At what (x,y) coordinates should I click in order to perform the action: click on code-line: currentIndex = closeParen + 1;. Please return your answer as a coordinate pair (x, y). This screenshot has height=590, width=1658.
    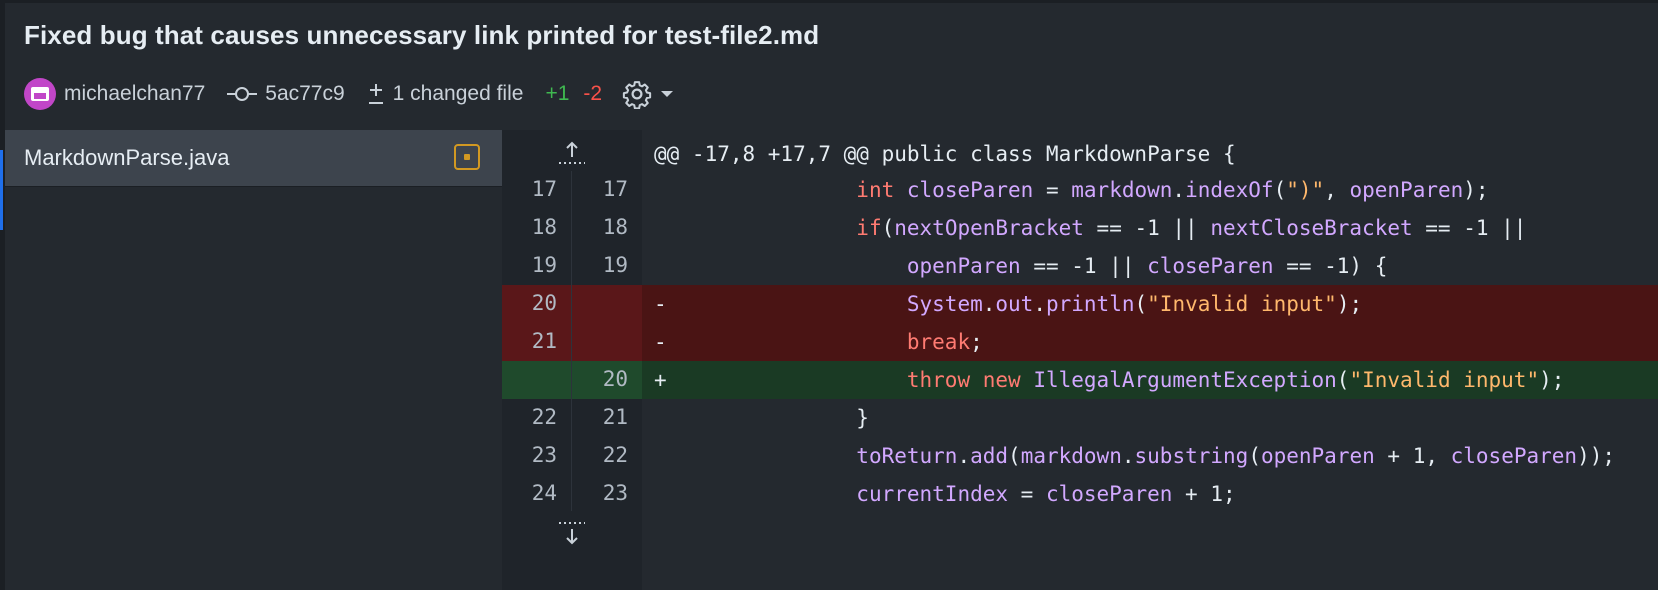
    Looking at the image, I should click on (945, 494).